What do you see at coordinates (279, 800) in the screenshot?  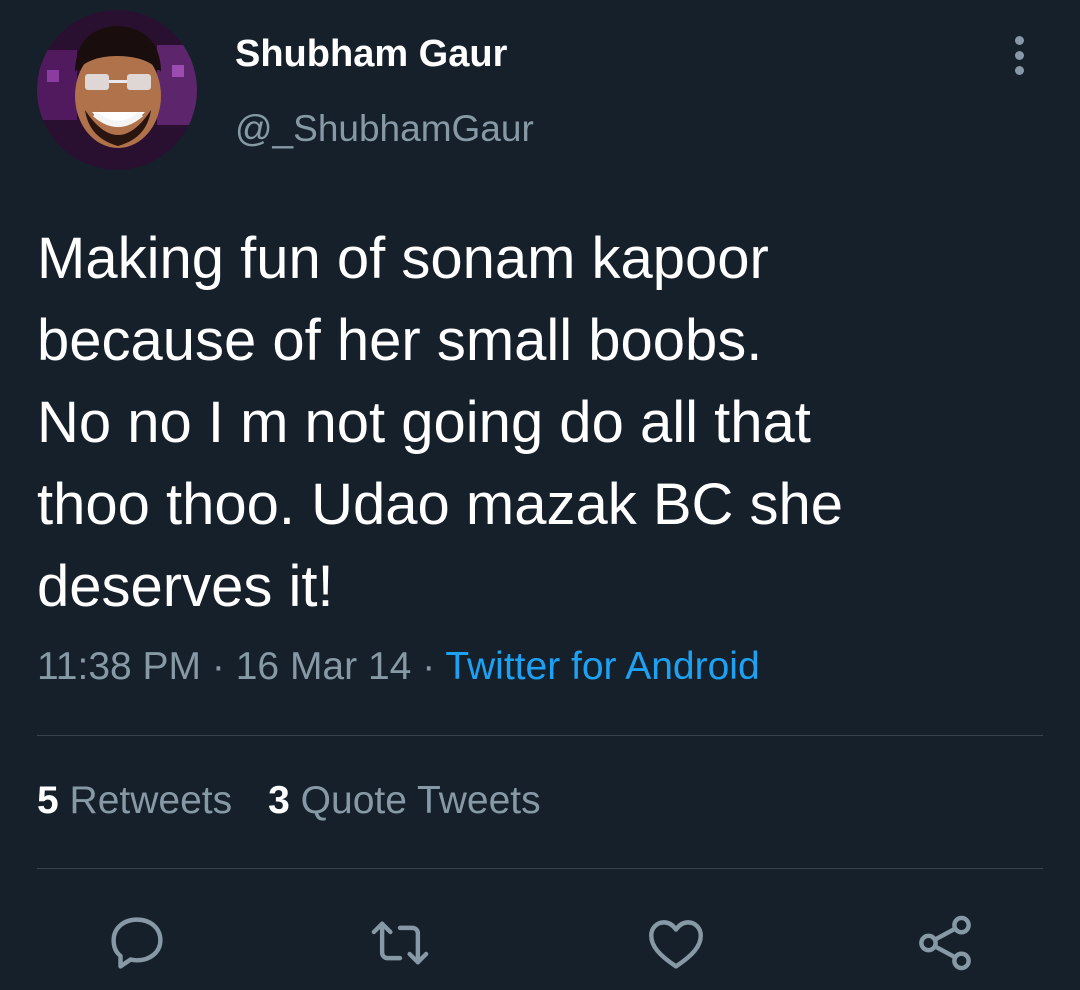 I see `quote-tweets-count: 3` at bounding box center [279, 800].